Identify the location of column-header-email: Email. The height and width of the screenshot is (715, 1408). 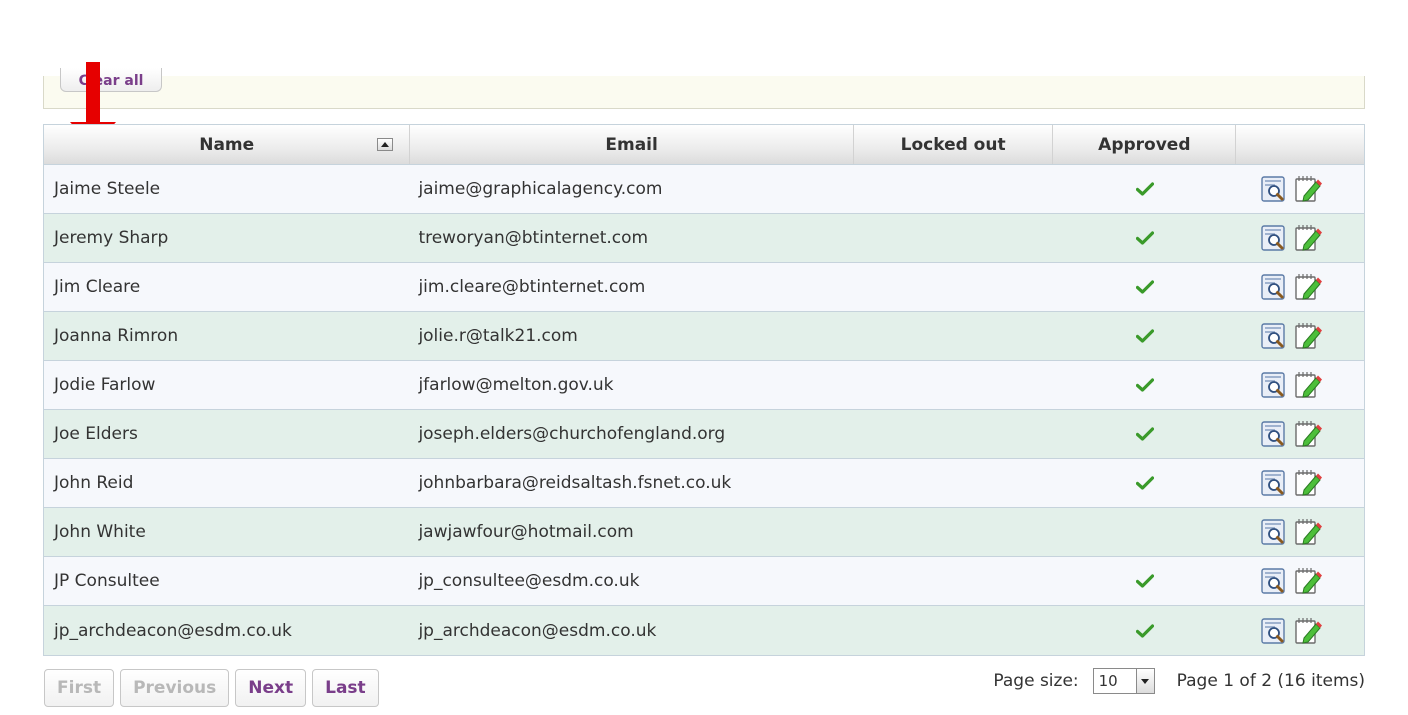
(632, 144).